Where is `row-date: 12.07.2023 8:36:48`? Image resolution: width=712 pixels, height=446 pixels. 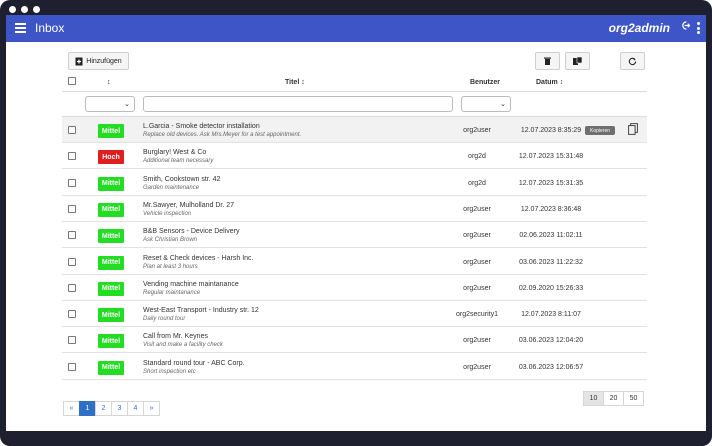 row-date: 12.07.2023 8:36:48 is located at coordinates (551, 209).